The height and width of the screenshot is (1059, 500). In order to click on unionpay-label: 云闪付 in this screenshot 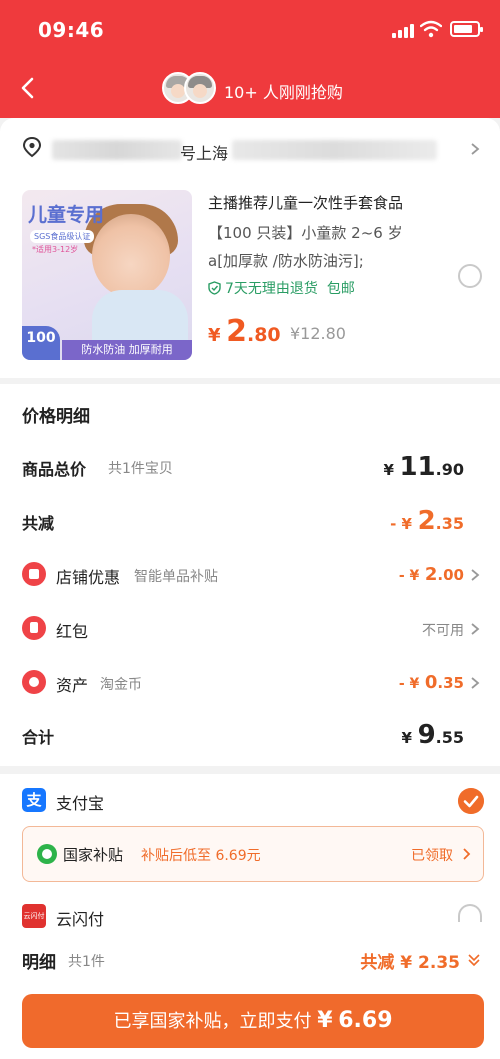, I will do `click(80, 918)`.